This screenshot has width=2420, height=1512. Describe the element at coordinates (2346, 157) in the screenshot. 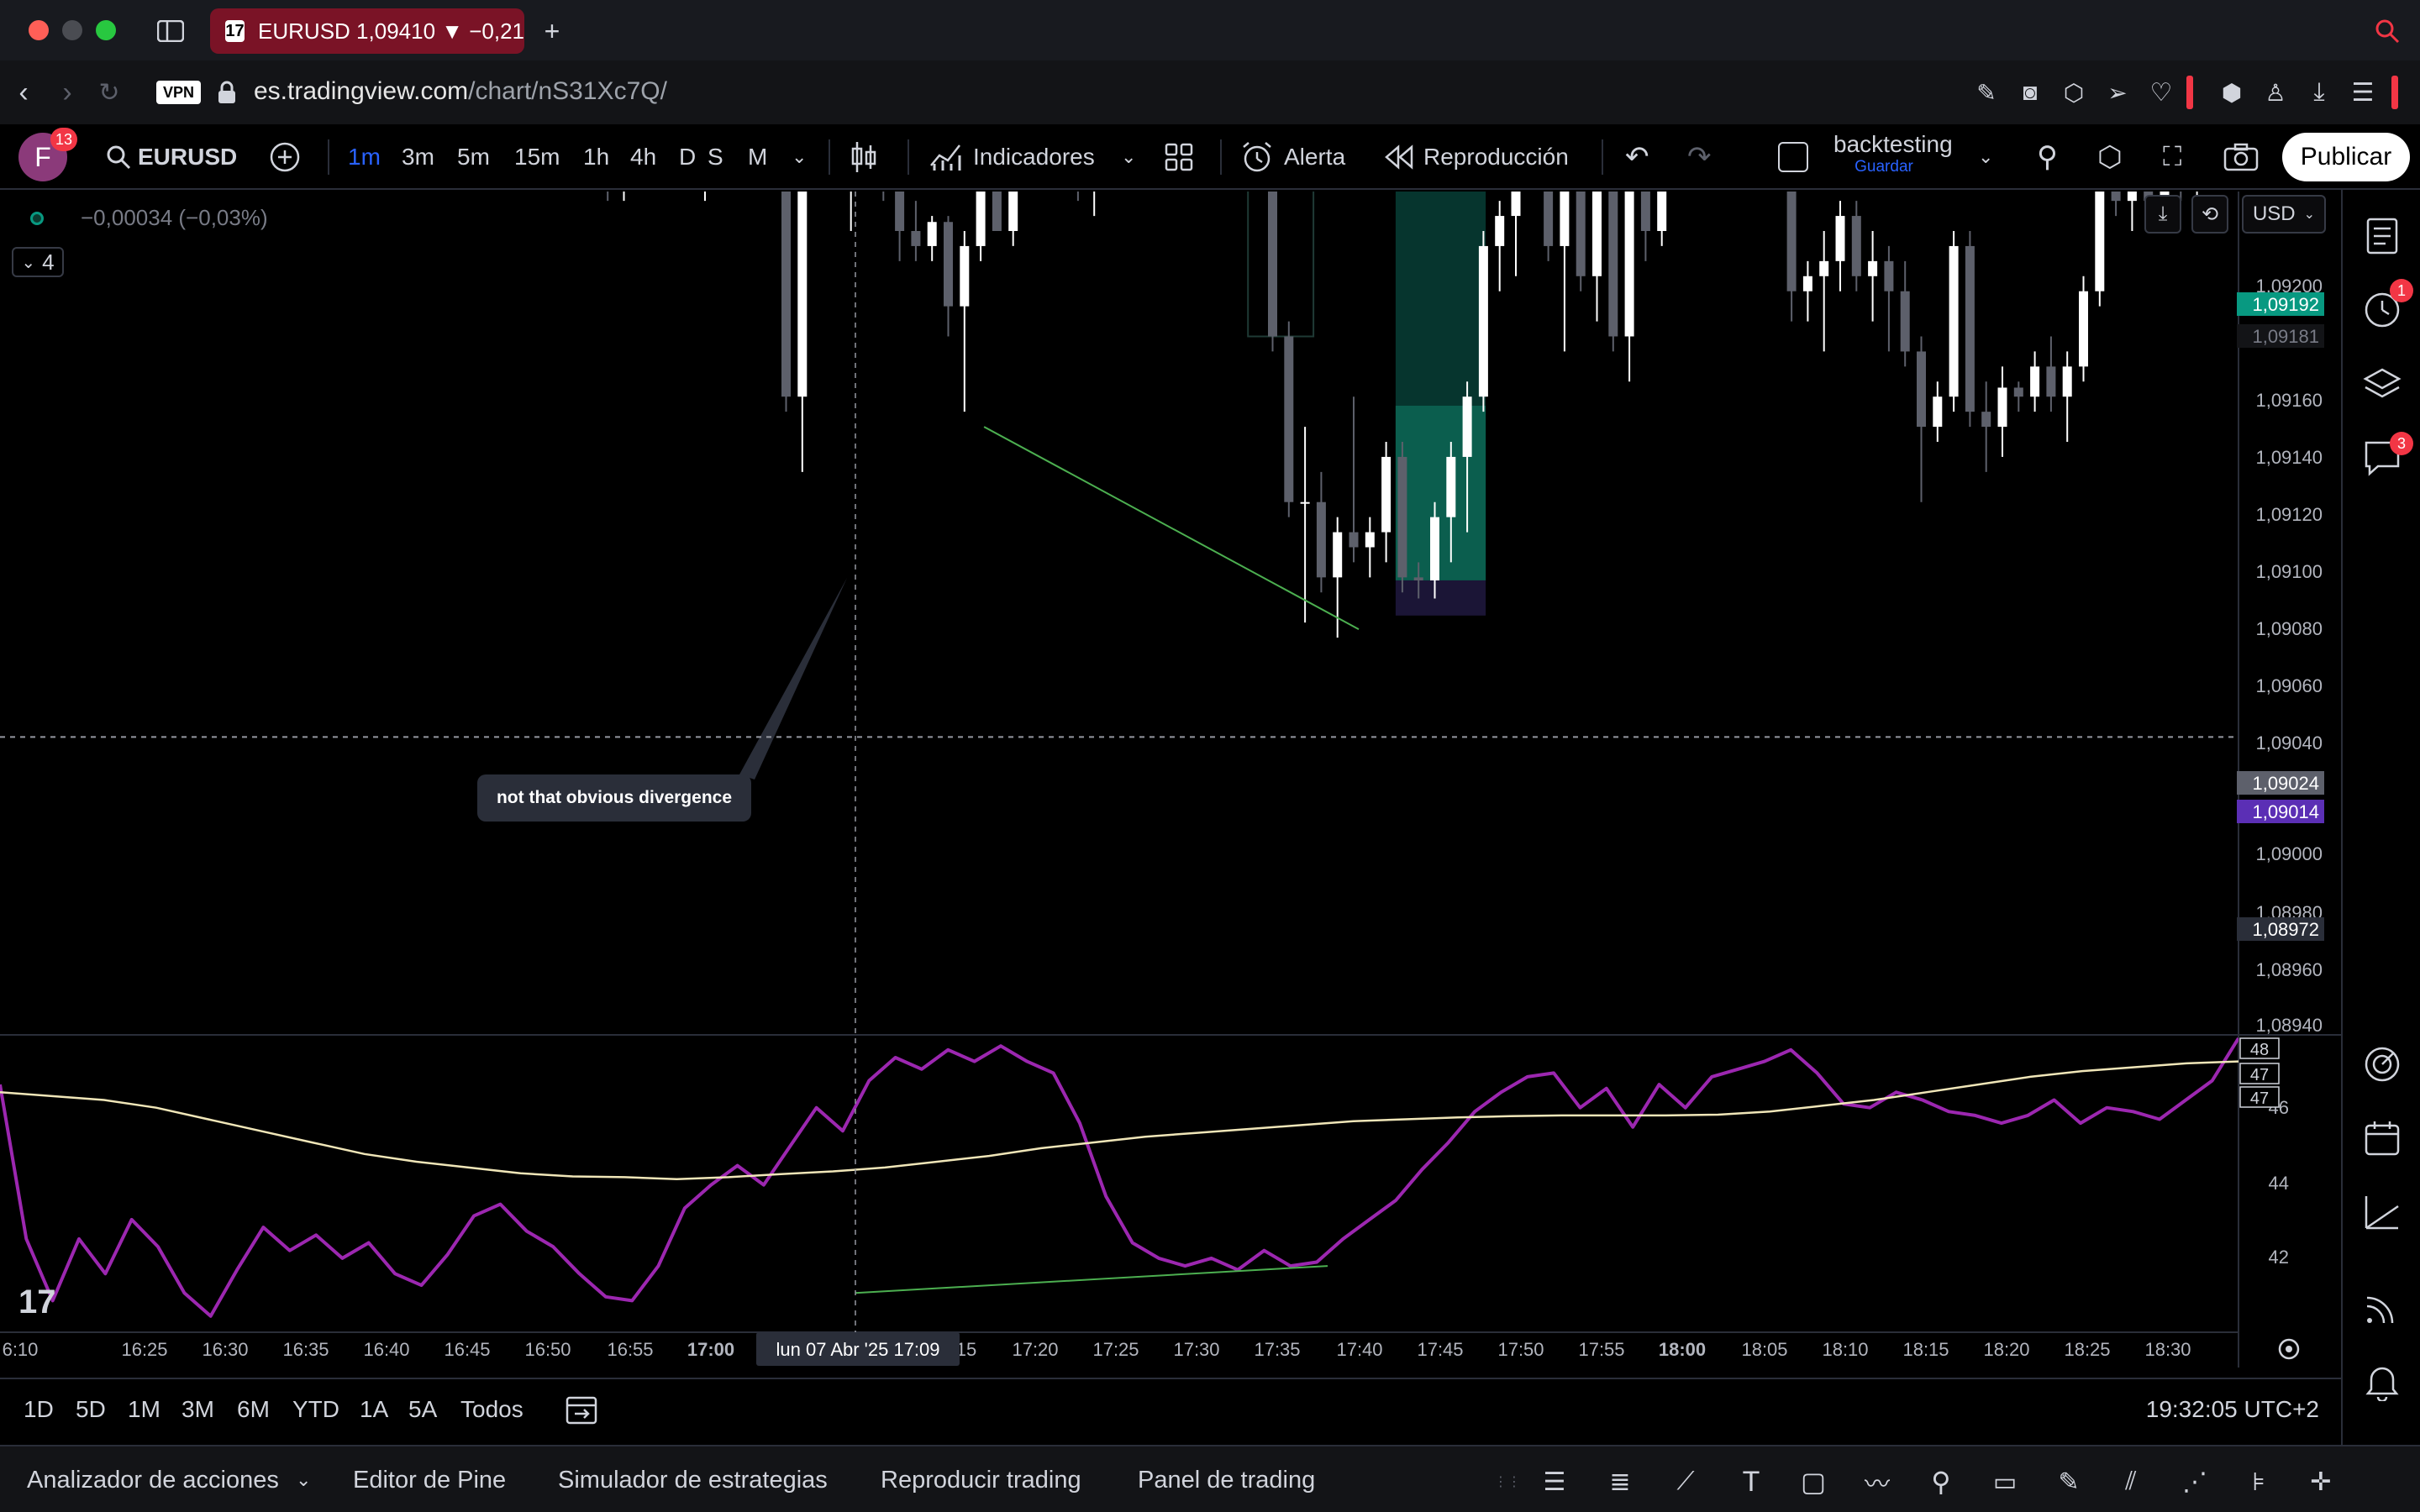

I see `publish-button: Publicar` at that location.